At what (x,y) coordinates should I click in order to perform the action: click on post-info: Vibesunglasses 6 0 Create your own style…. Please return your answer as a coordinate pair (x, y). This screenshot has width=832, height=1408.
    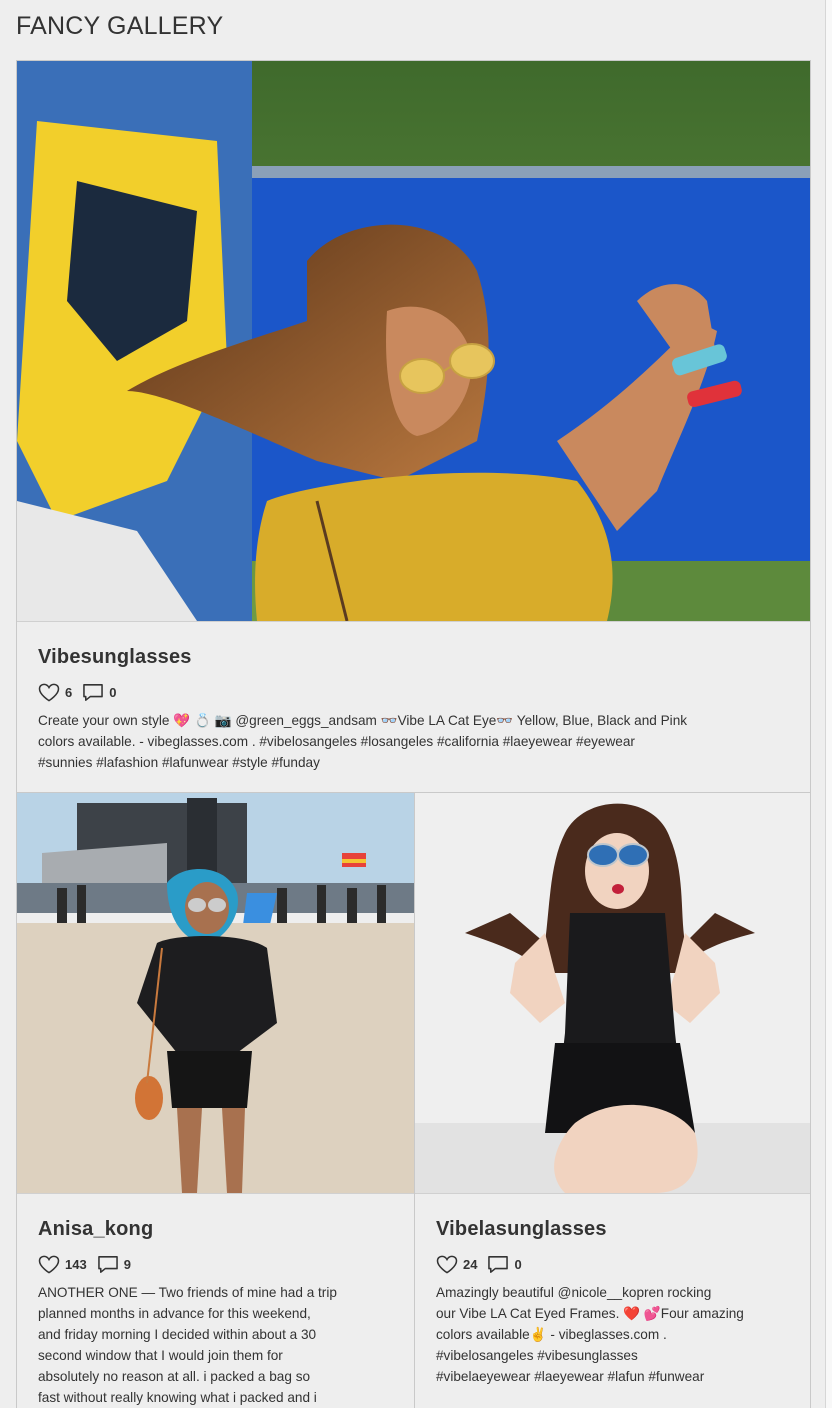
    Looking at the image, I should click on (413, 709).